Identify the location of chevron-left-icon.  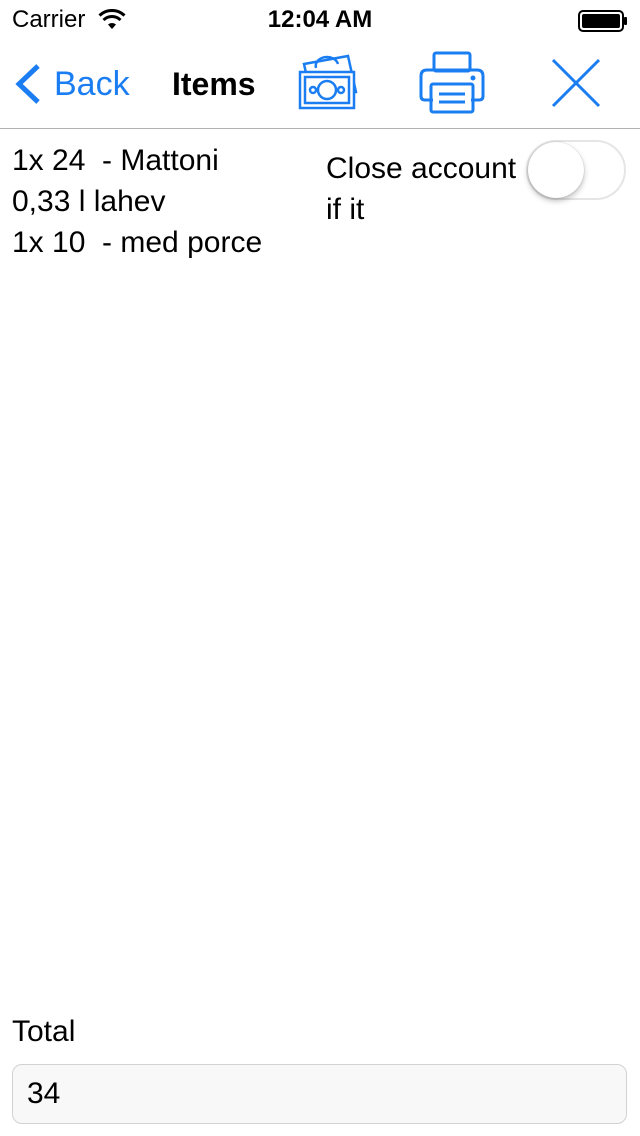
(27, 84).